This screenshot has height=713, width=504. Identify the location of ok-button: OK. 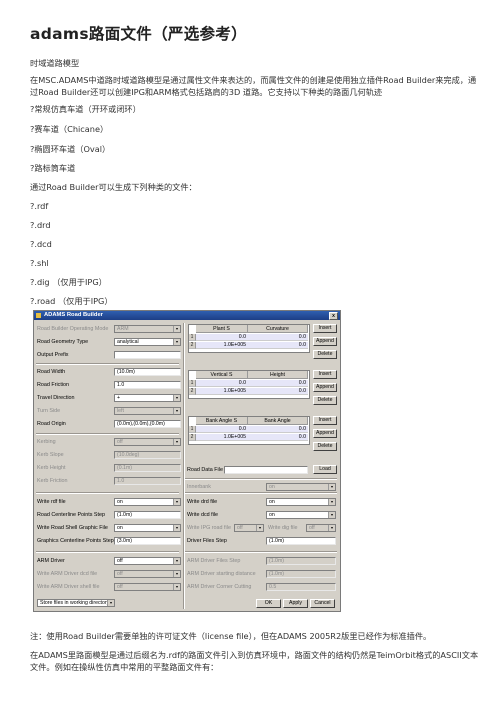
(268, 603).